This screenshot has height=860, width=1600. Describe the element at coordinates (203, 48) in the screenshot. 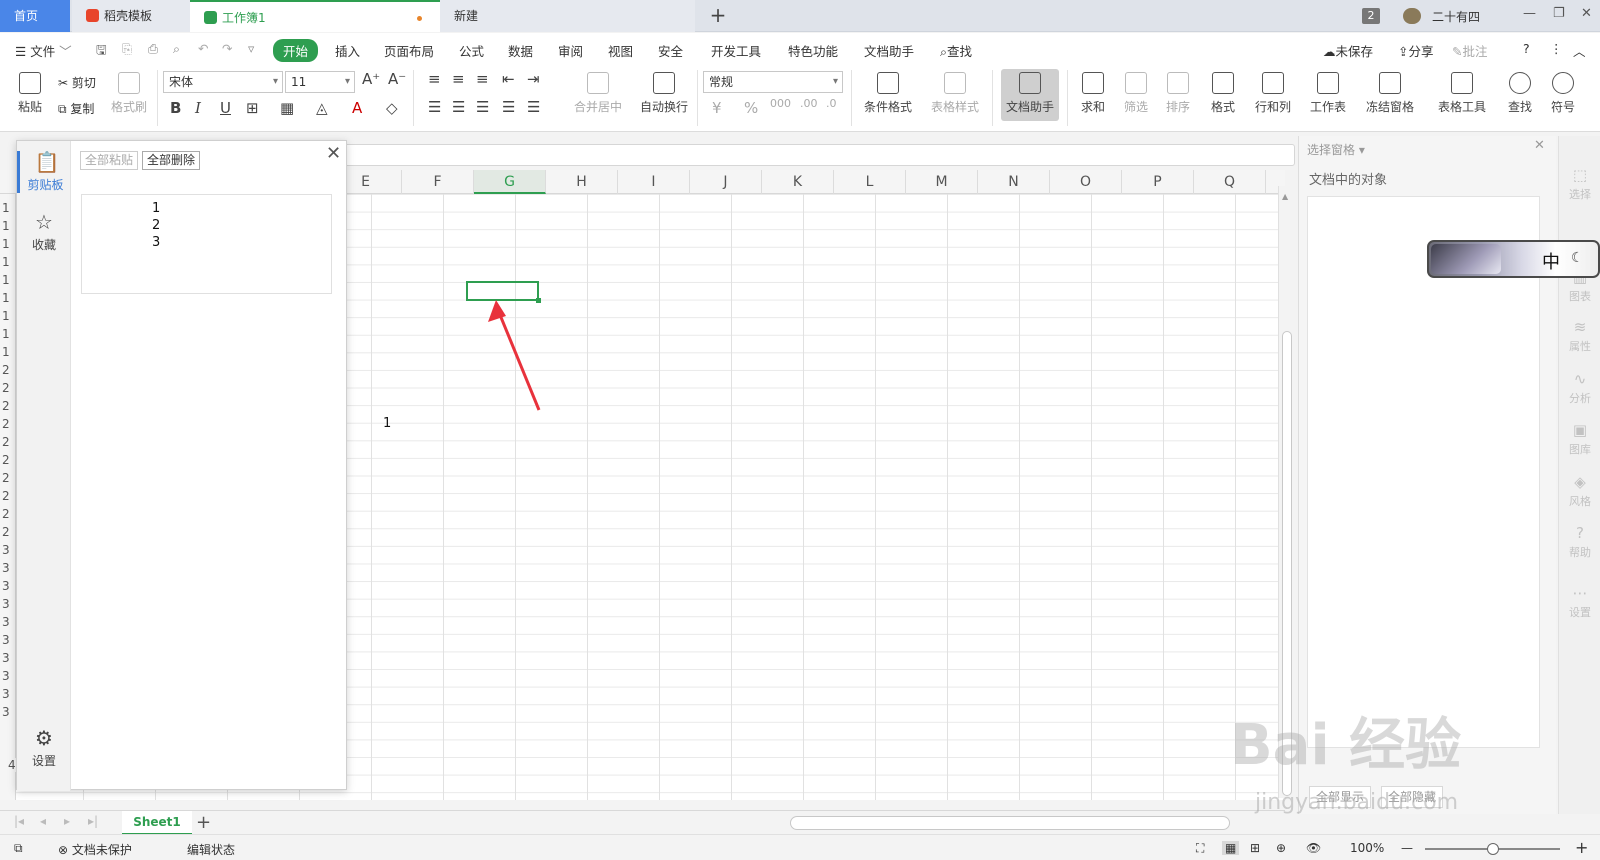

I see `undo-icon: ↶` at that location.